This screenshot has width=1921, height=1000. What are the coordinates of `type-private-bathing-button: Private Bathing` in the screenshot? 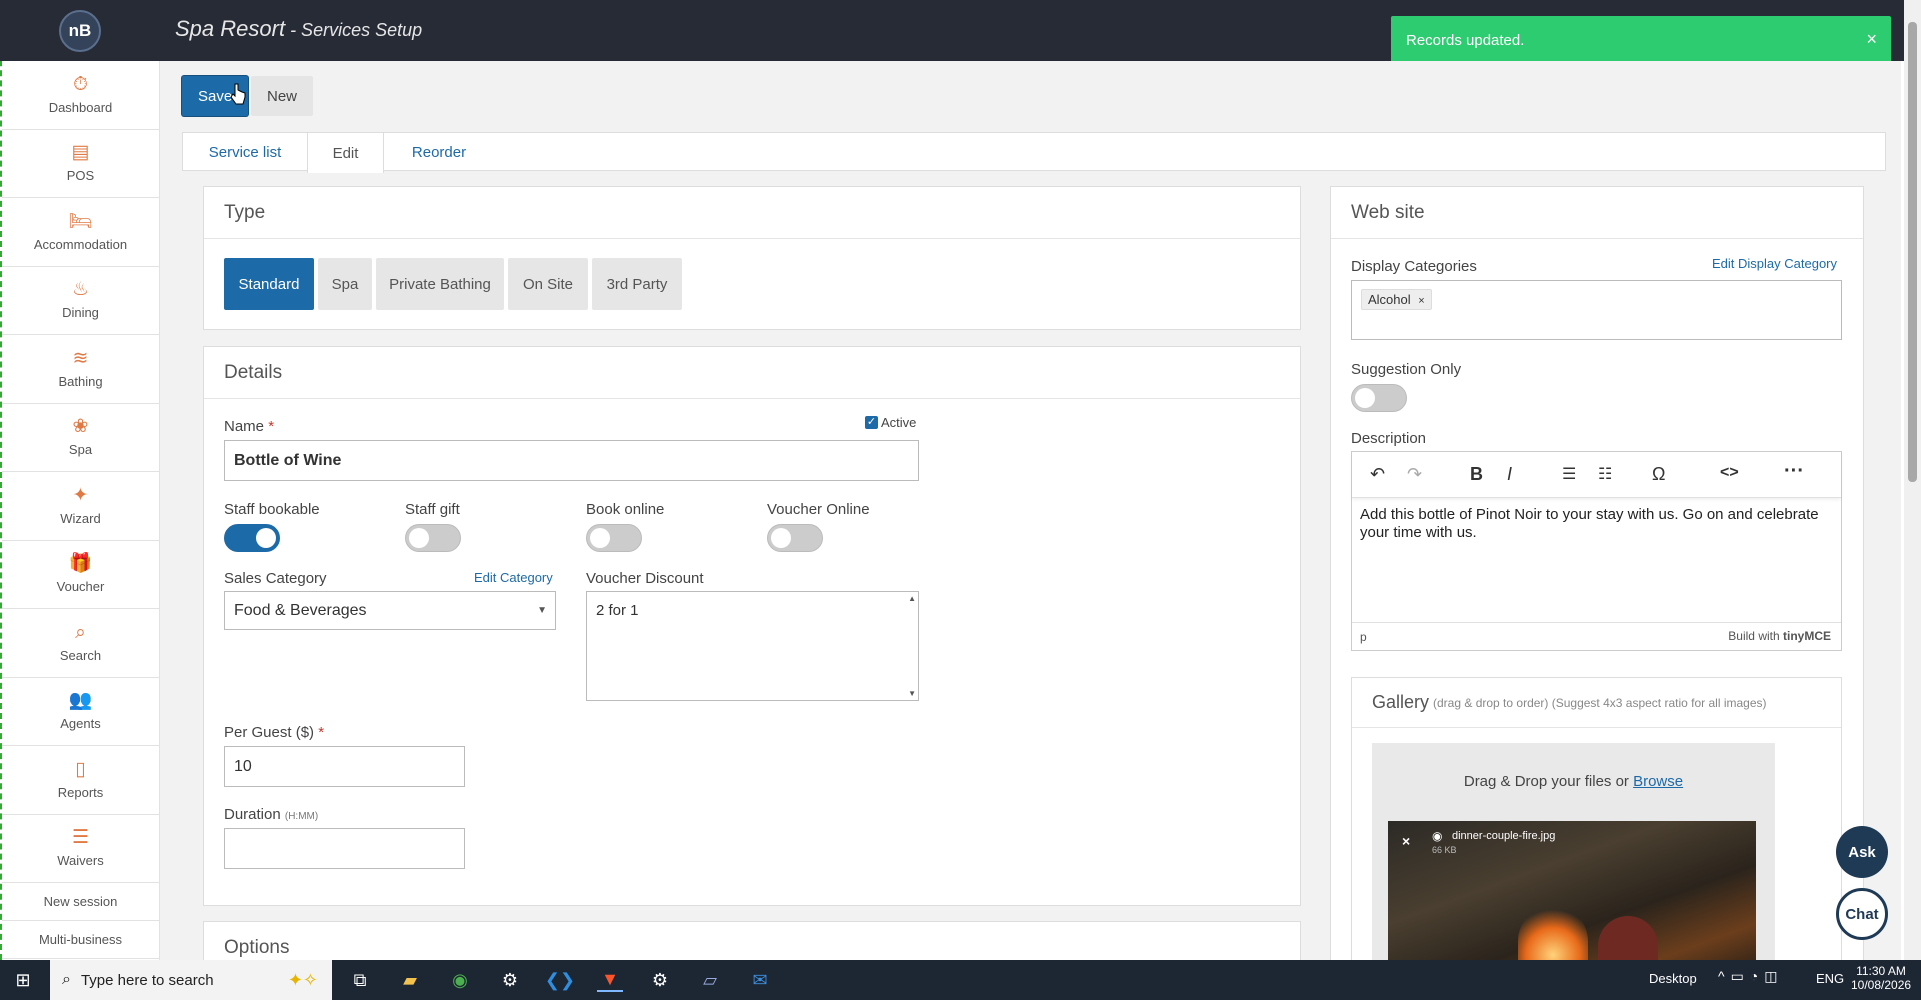 It's located at (440, 284).